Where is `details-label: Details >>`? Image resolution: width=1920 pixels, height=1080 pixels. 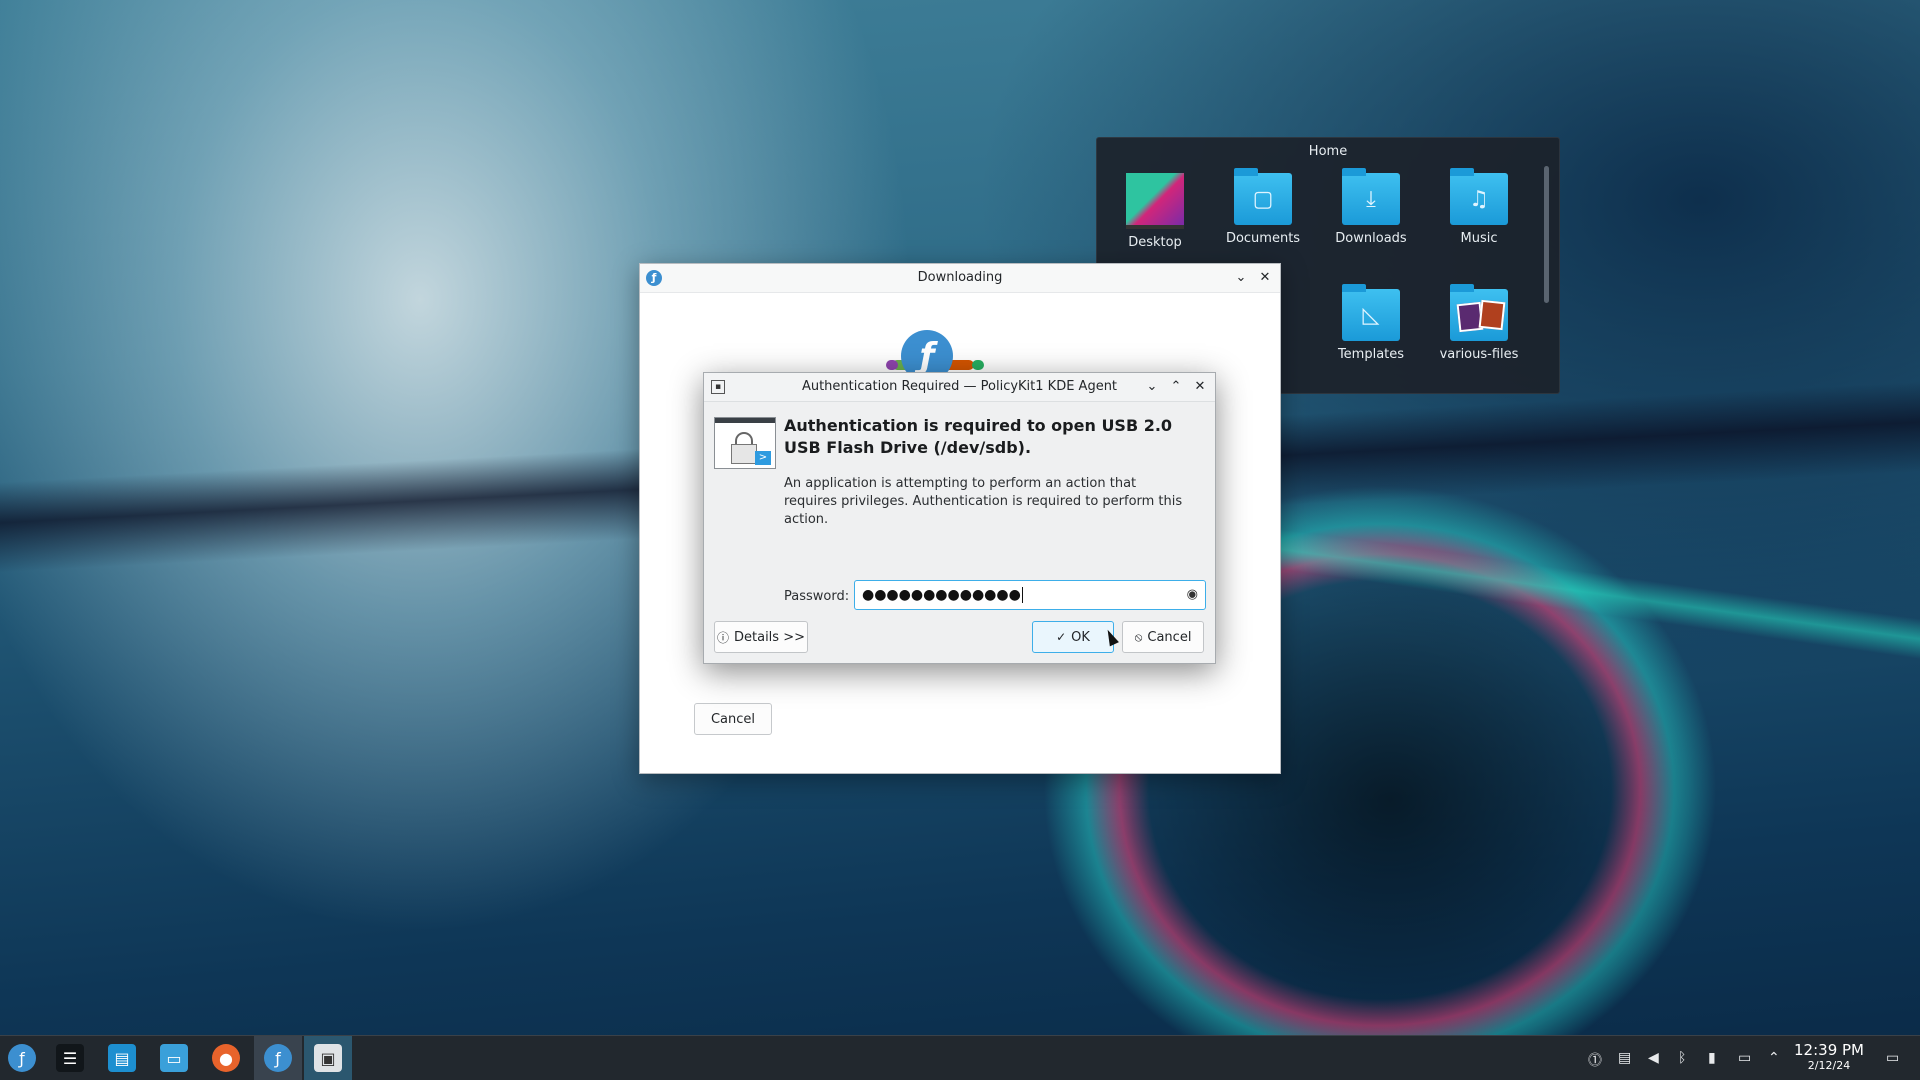
details-label: Details >> is located at coordinates (769, 637).